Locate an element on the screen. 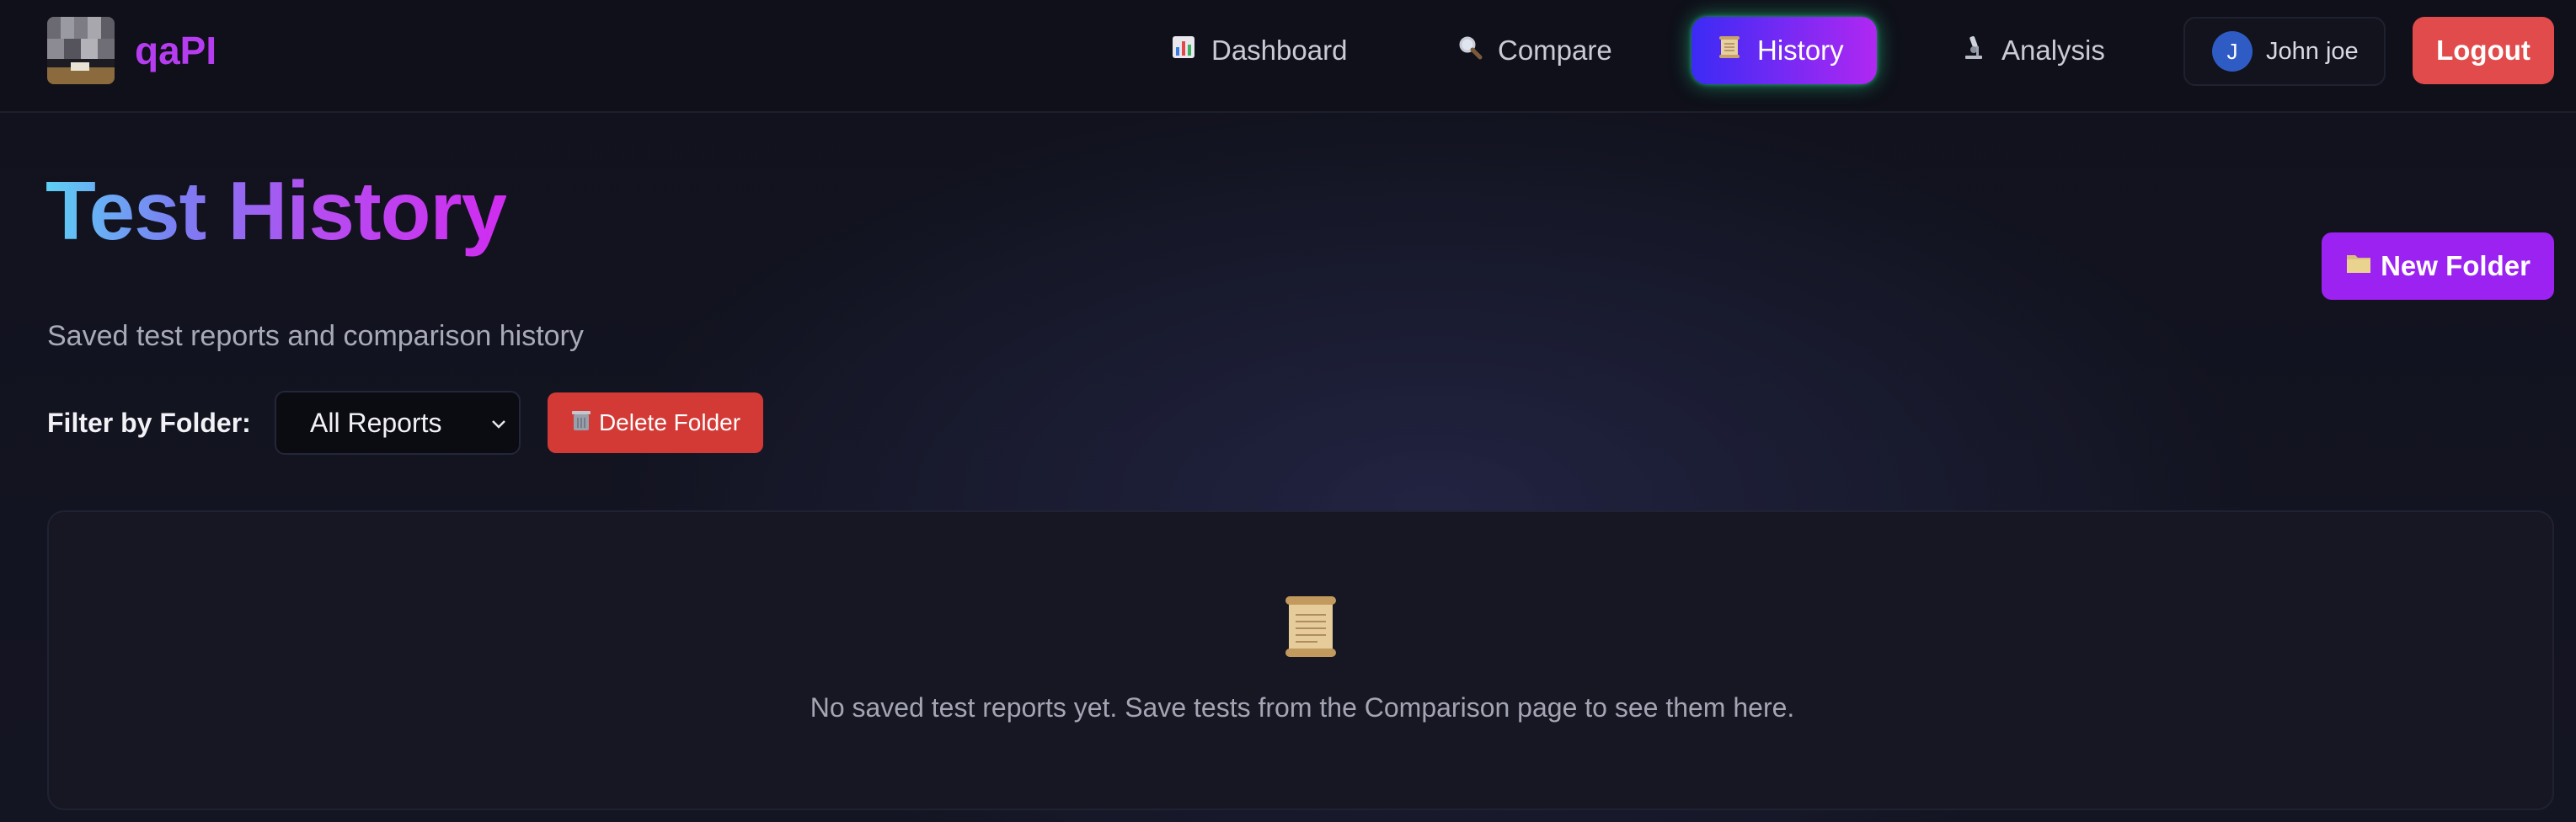  chevron-down-icon is located at coordinates (498, 424).